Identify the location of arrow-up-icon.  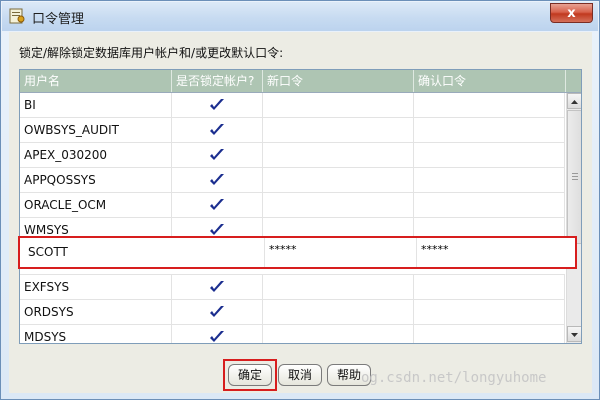
(574, 102).